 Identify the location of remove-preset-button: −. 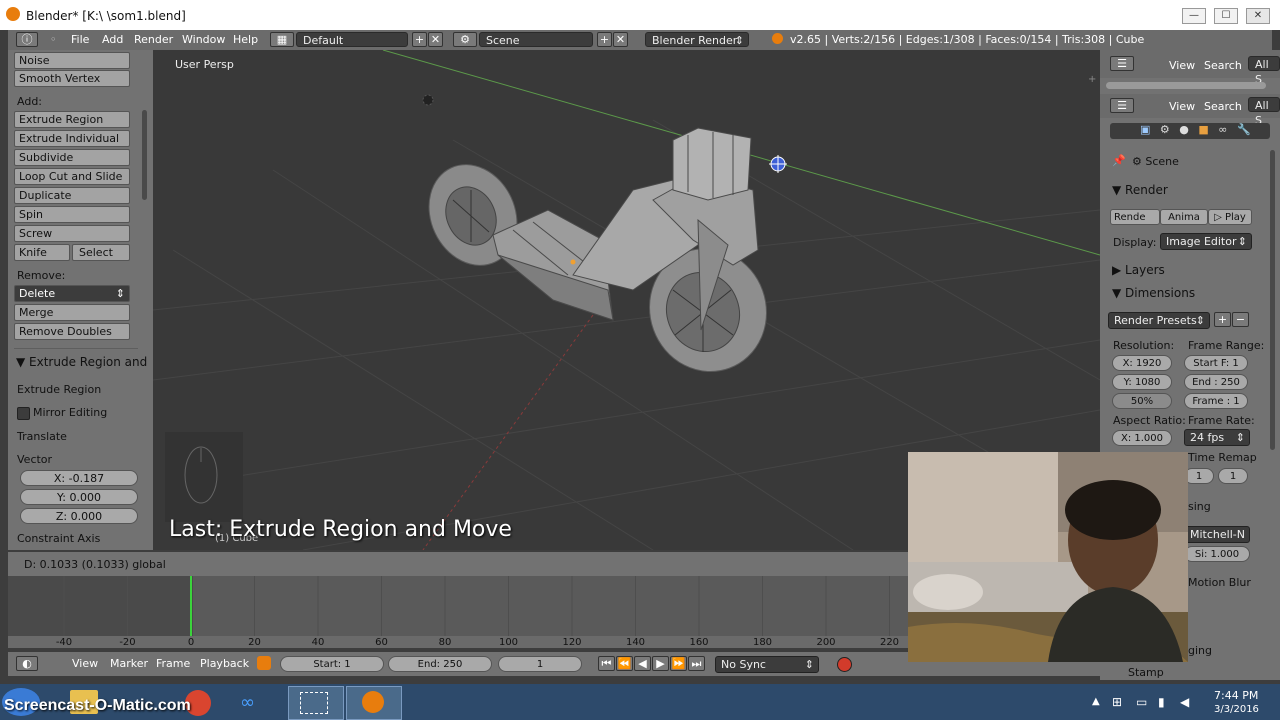
(1240, 319).